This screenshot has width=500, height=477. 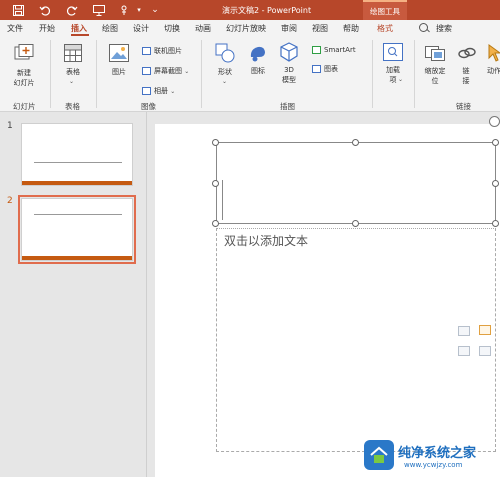 What do you see at coordinates (435, 54) in the screenshot?
I see `zoom-icon` at bounding box center [435, 54].